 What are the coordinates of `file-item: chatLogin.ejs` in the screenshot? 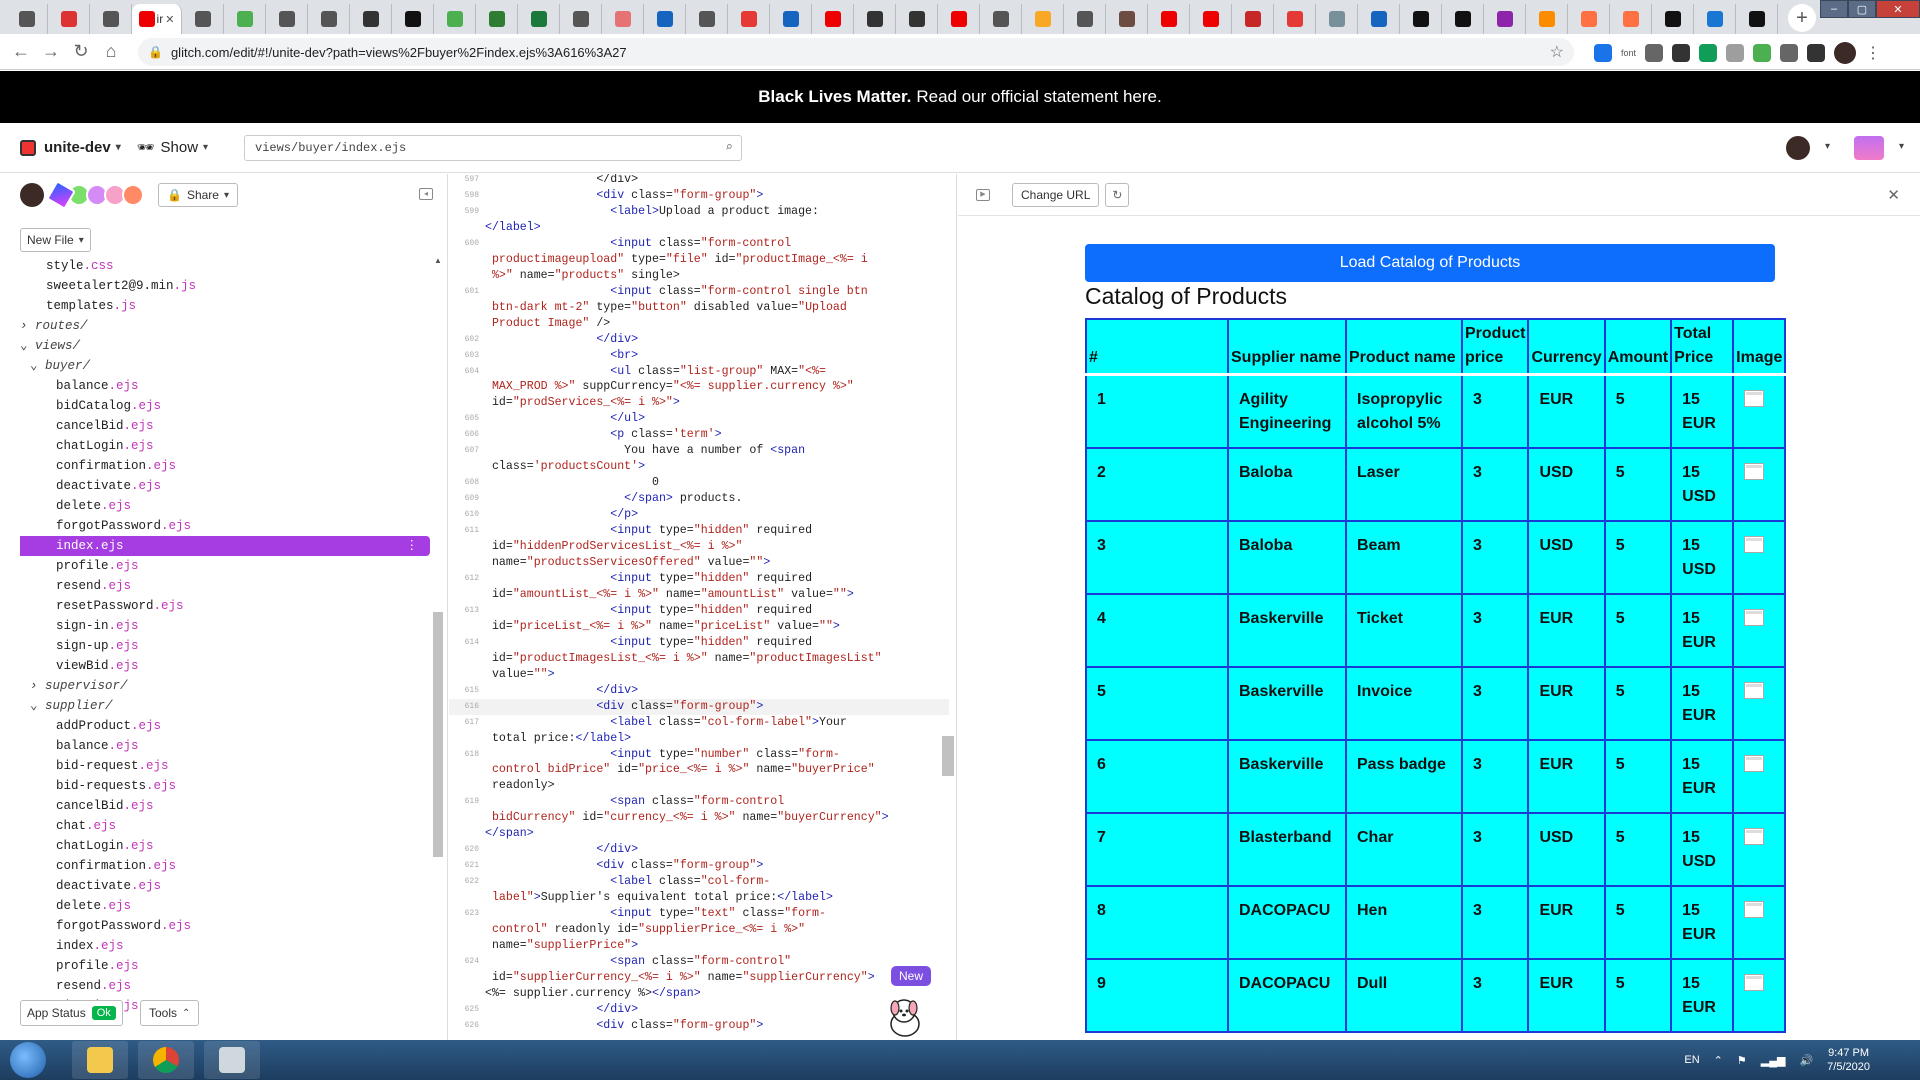 It's located at (225, 846).